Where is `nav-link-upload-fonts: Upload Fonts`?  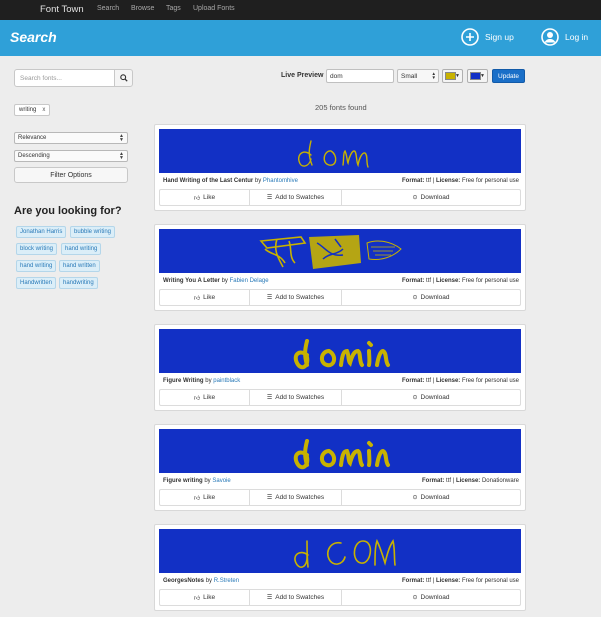
nav-link-upload-fonts: Upload Fonts is located at coordinates (214, 8).